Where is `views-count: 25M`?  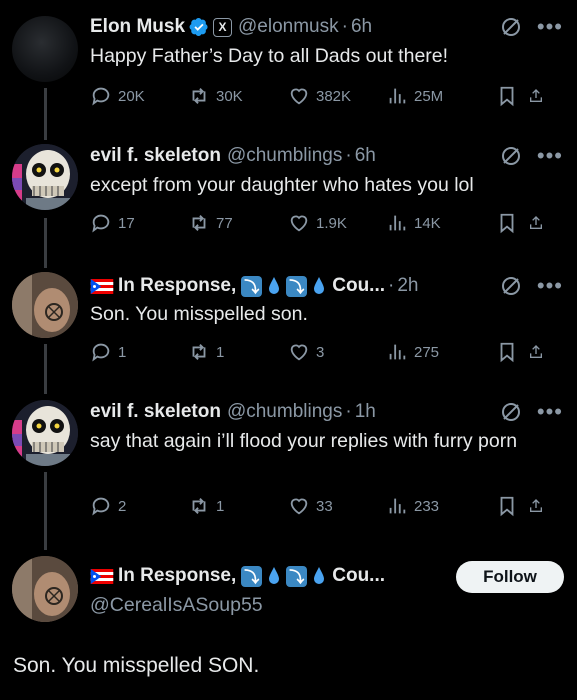 views-count: 25M is located at coordinates (429, 96).